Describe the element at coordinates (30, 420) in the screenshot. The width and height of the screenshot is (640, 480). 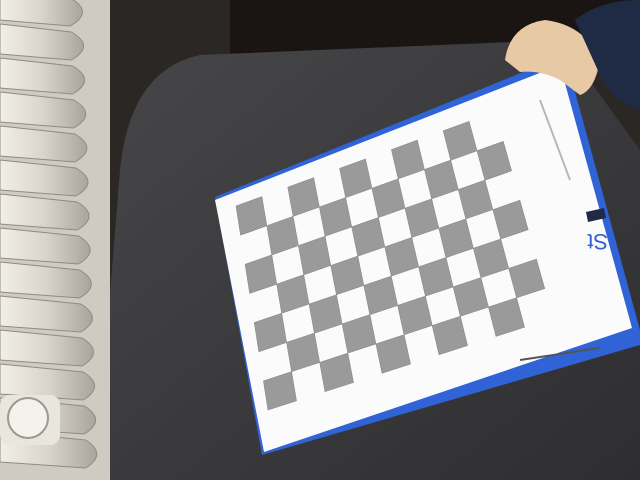
I see `radiator-valve-knob` at that location.